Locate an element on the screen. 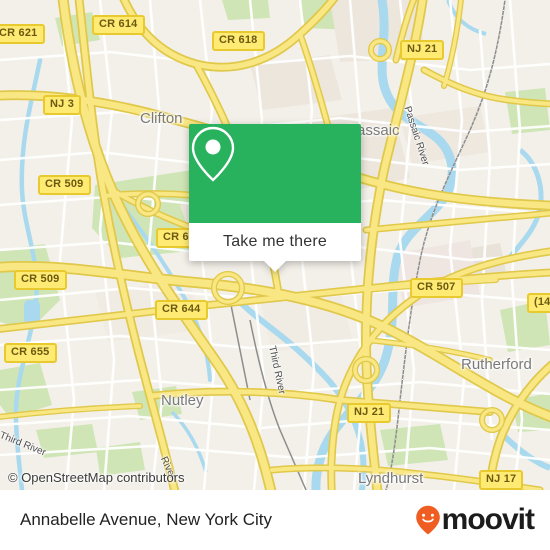 This screenshot has height=550, width=550. moovit-wordmark: moovit is located at coordinates (488, 519).